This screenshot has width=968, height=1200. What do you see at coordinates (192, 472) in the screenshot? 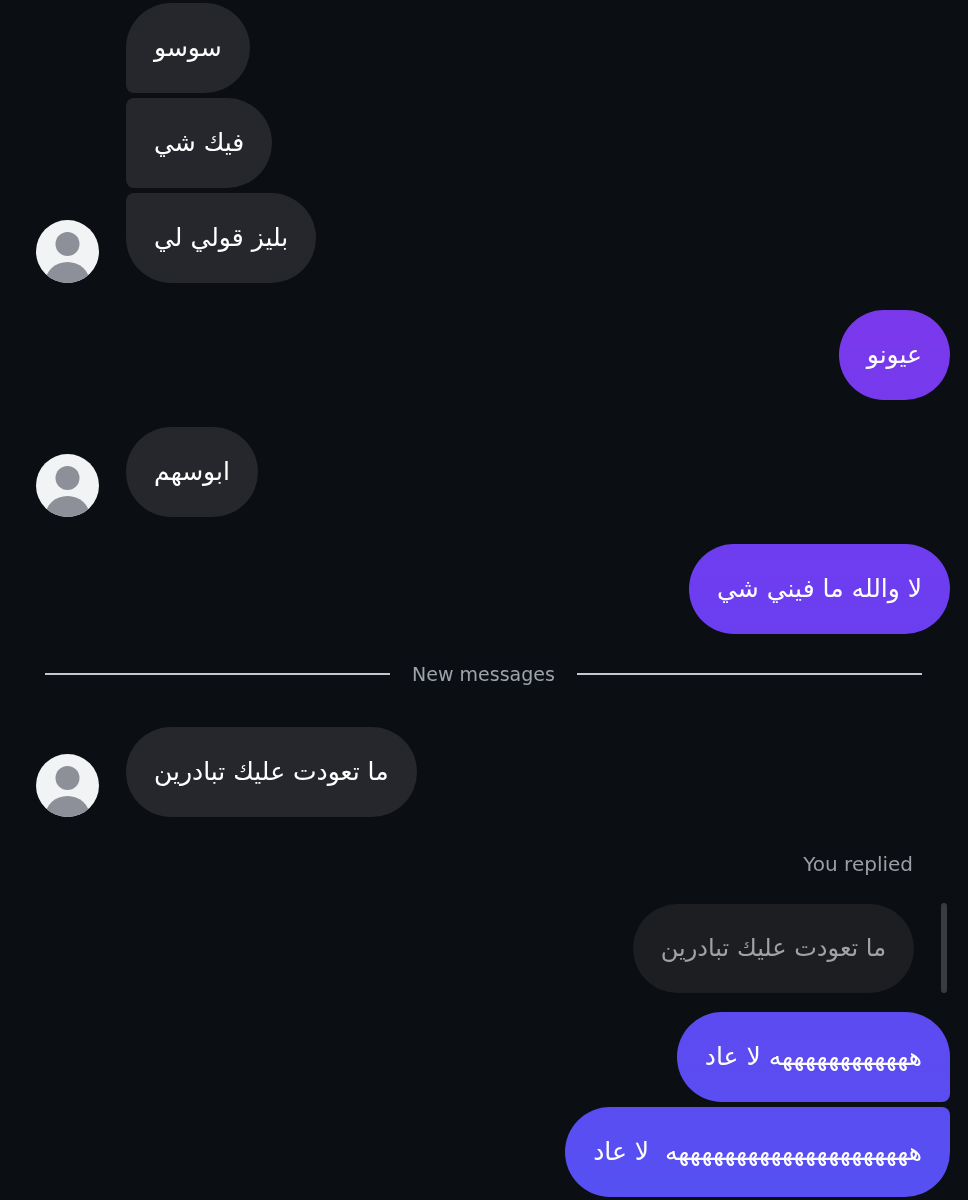
I see `message-bubble: ابوسهم` at bounding box center [192, 472].